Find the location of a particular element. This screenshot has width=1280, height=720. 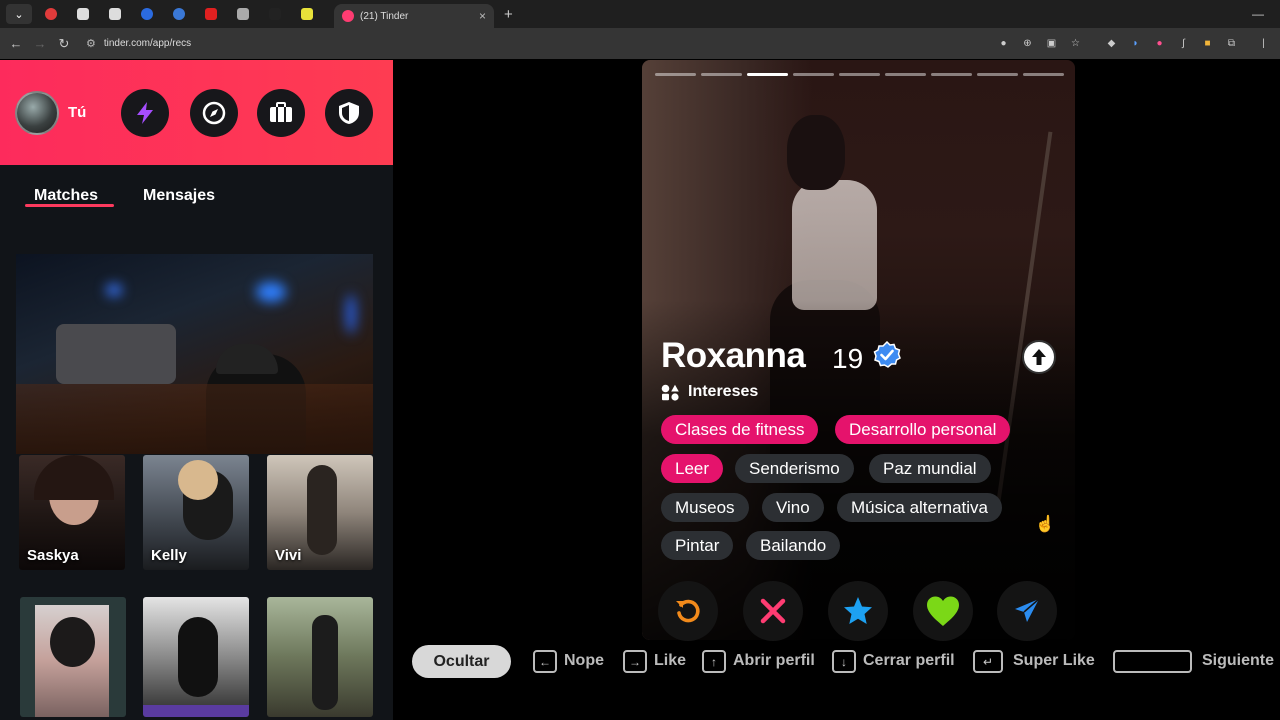

match-name: Vivi is located at coordinates (288, 555).